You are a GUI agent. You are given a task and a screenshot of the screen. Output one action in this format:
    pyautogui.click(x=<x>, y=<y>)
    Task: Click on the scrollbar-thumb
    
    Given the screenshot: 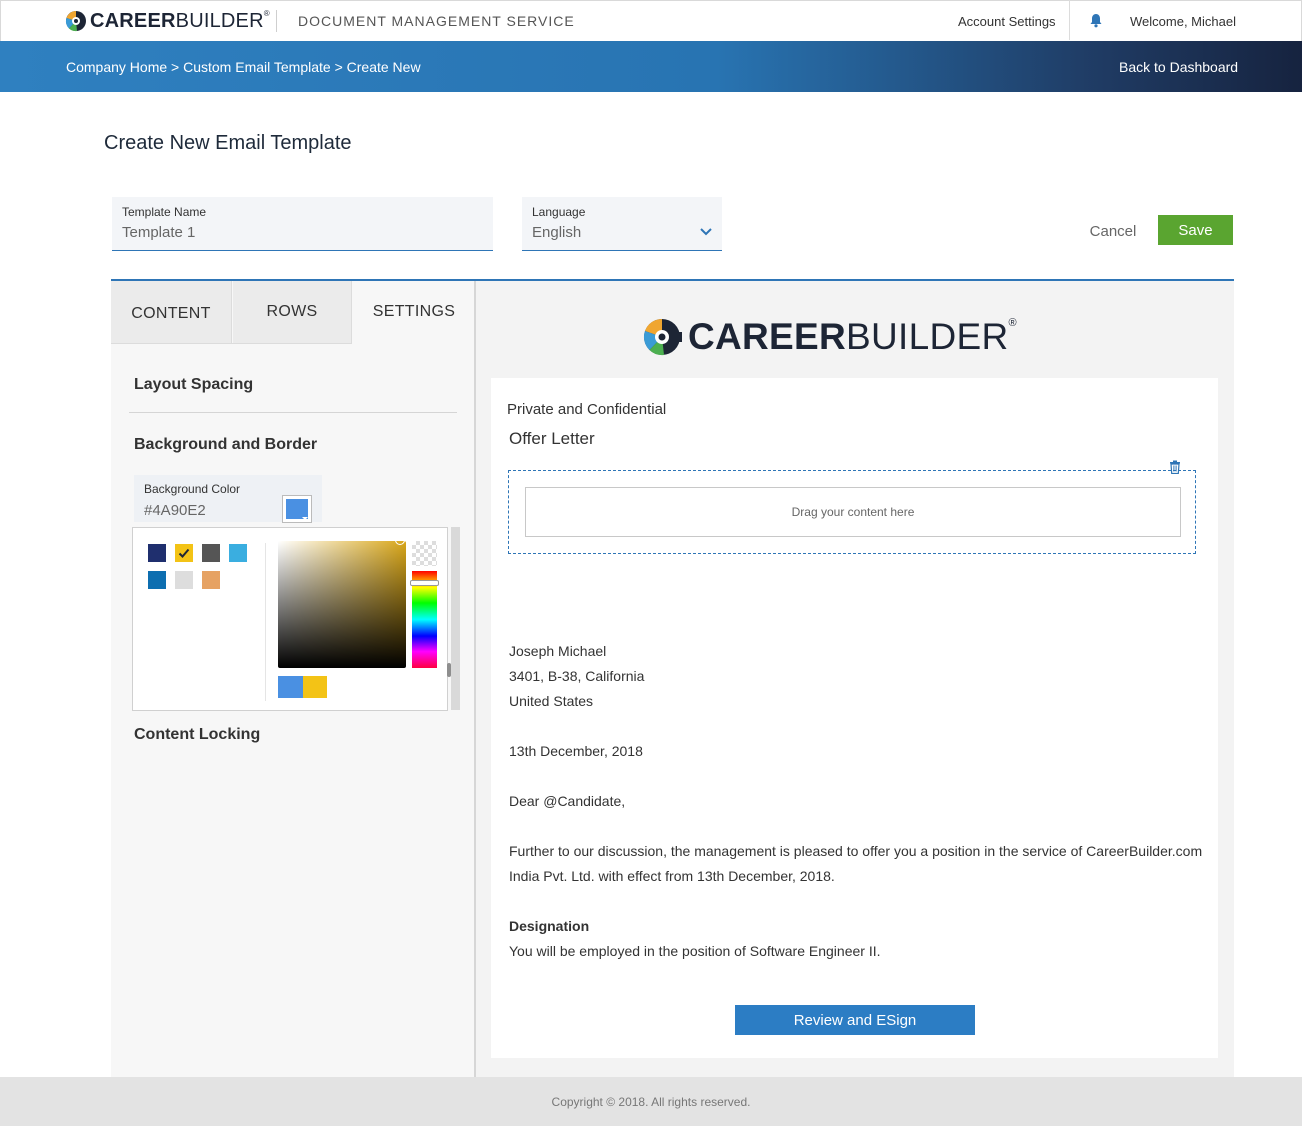 What is the action you would take?
    pyautogui.click(x=449, y=670)
    